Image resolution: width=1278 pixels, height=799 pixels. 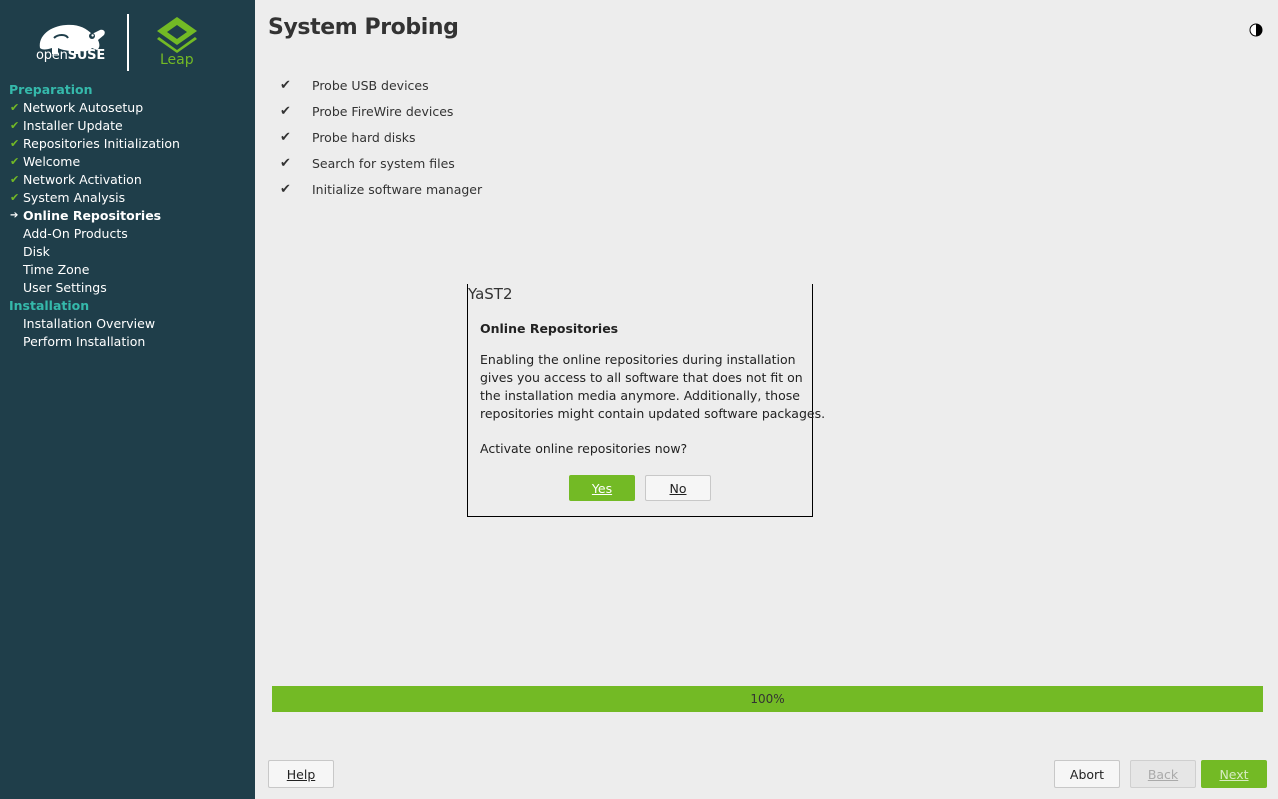 I want to click on step-repositories-initialization: ✔ Repositories Initialization, so click(x=127, y=144).